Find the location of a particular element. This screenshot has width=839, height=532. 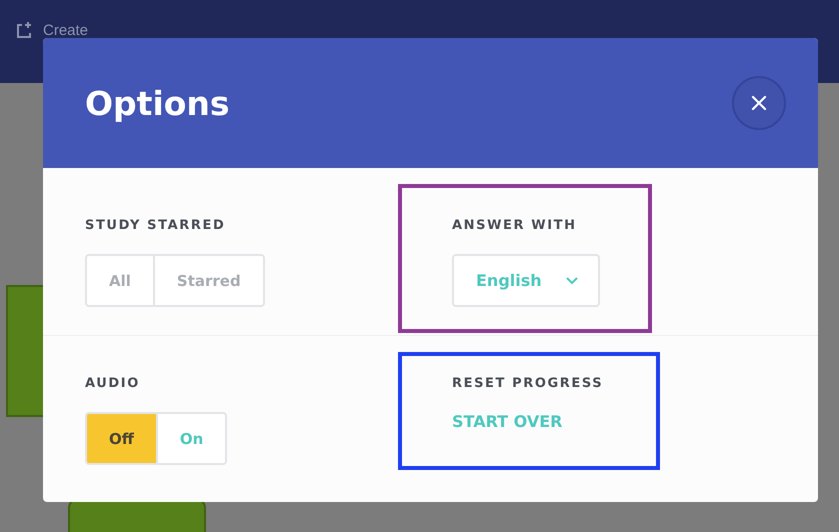

section-label: STUDY STARRED is located at coordinates (155, 226).